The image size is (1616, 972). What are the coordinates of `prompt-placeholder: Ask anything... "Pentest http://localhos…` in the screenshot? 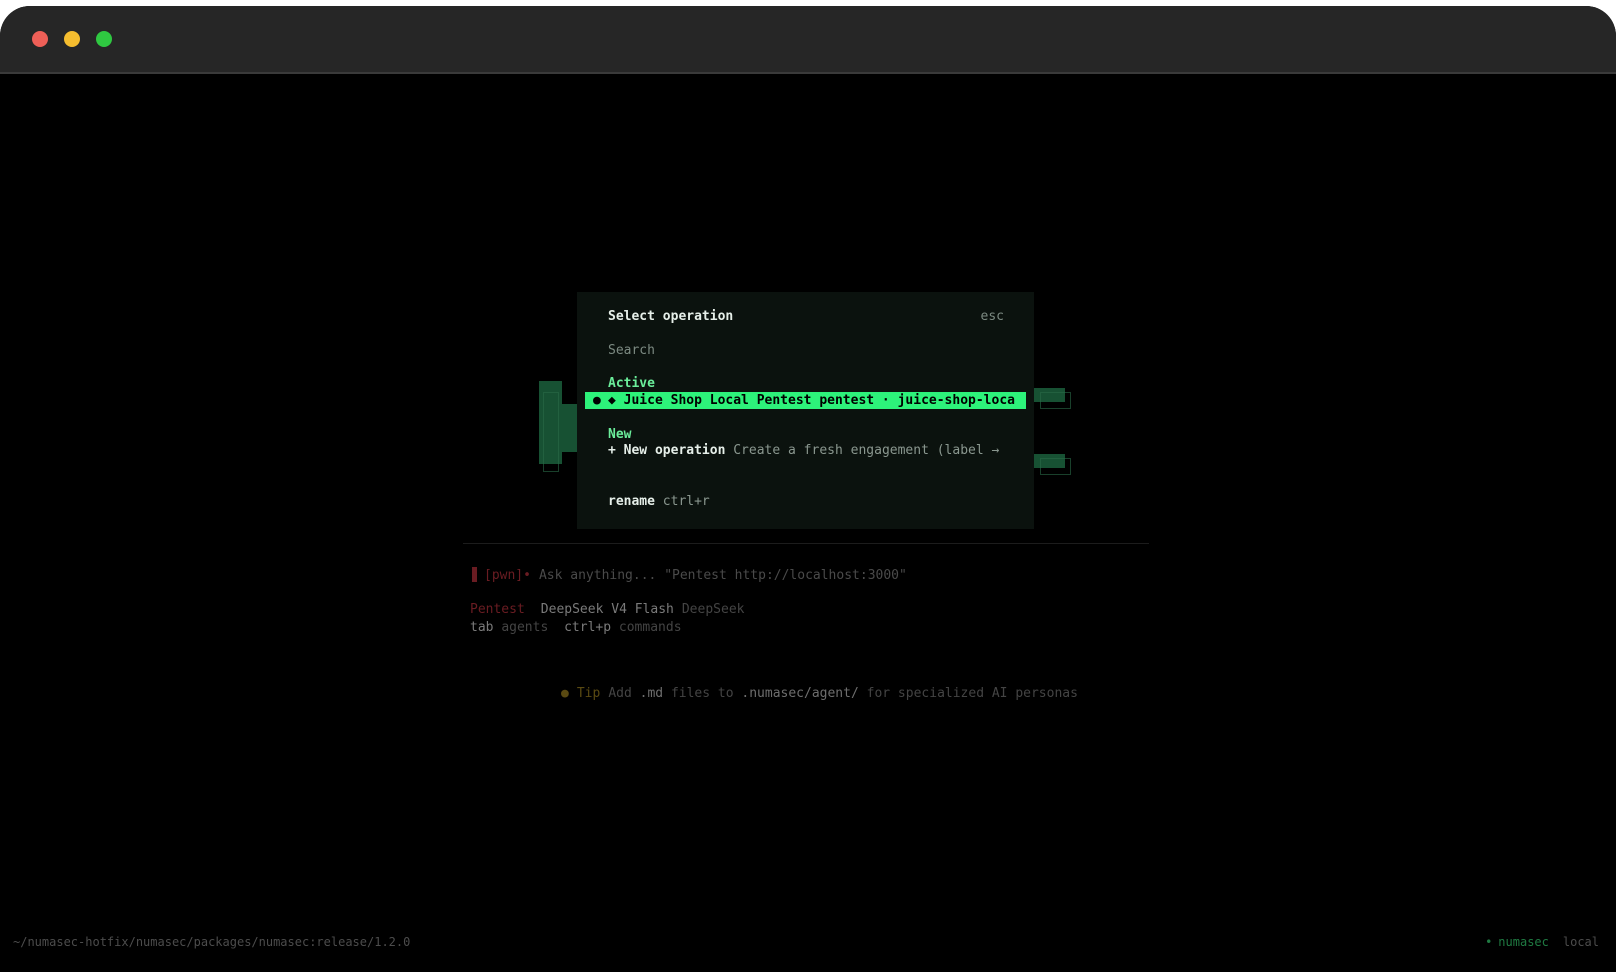 It's located at (722, 575).